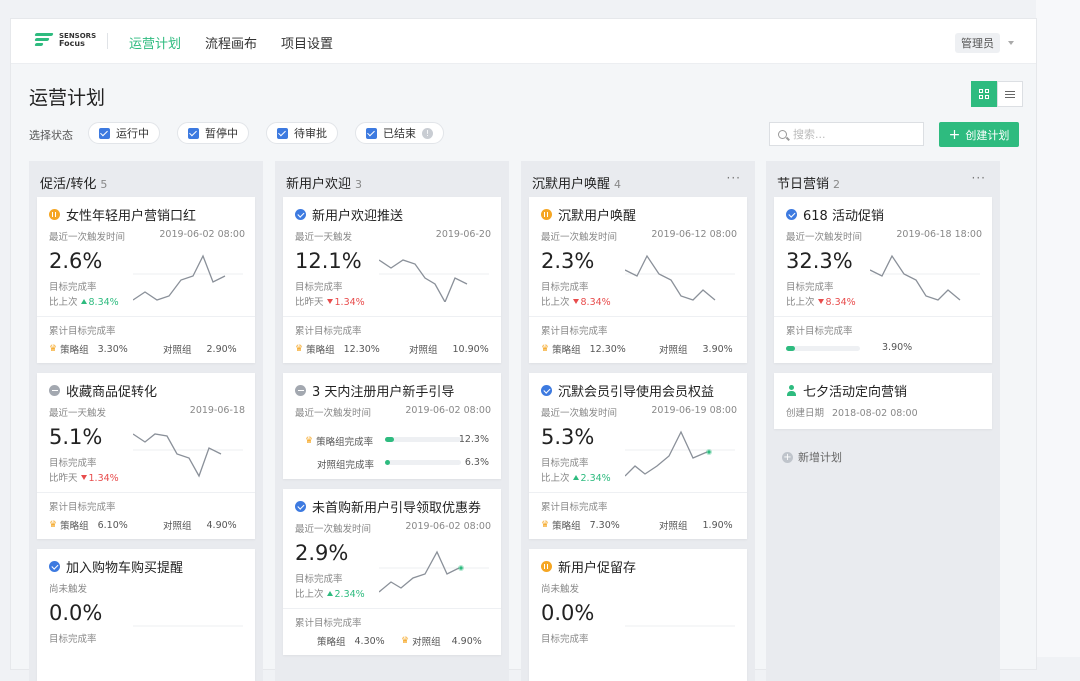  I want to click on plan-card: 新用户促留存 尚未触发 0.0% 目标完成率, so click(638, 615).